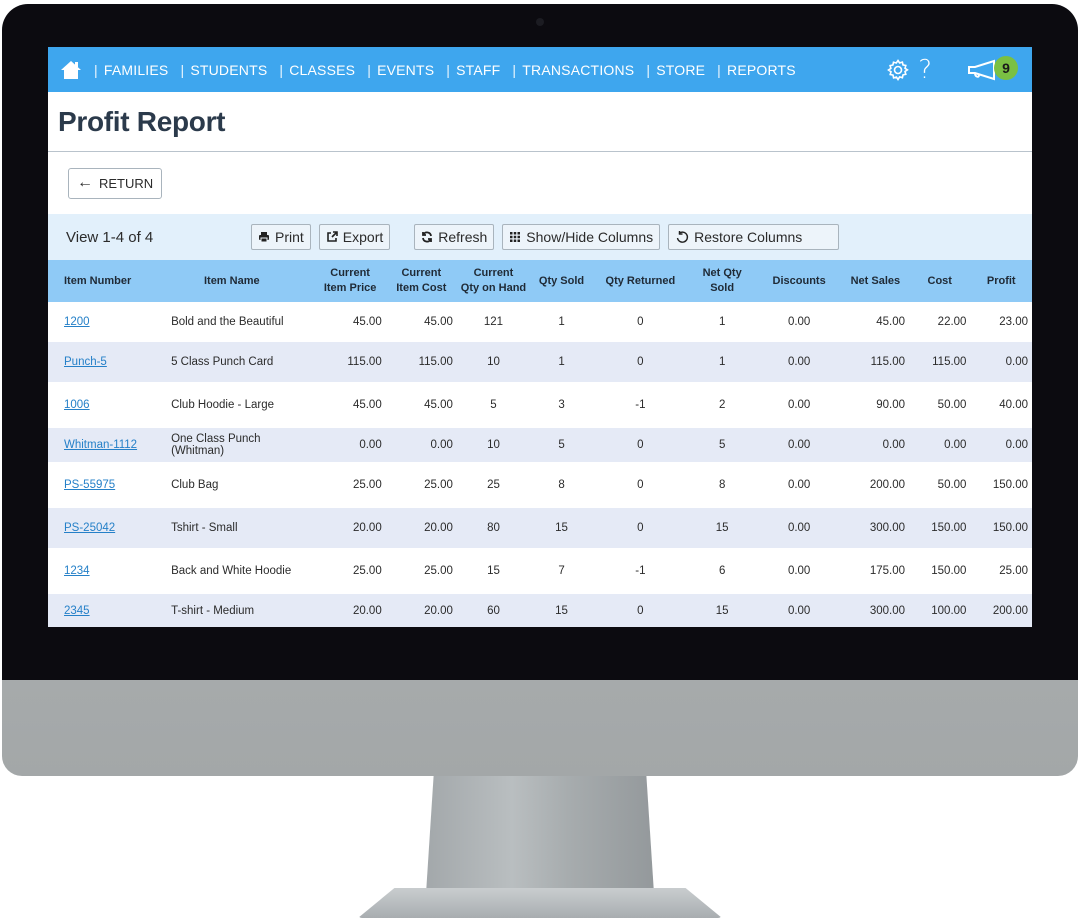  What do you see at coordinates (561, 528) in the screenshot?
I see `cell-qty-sold: 15` at bounding box center [561, 528].